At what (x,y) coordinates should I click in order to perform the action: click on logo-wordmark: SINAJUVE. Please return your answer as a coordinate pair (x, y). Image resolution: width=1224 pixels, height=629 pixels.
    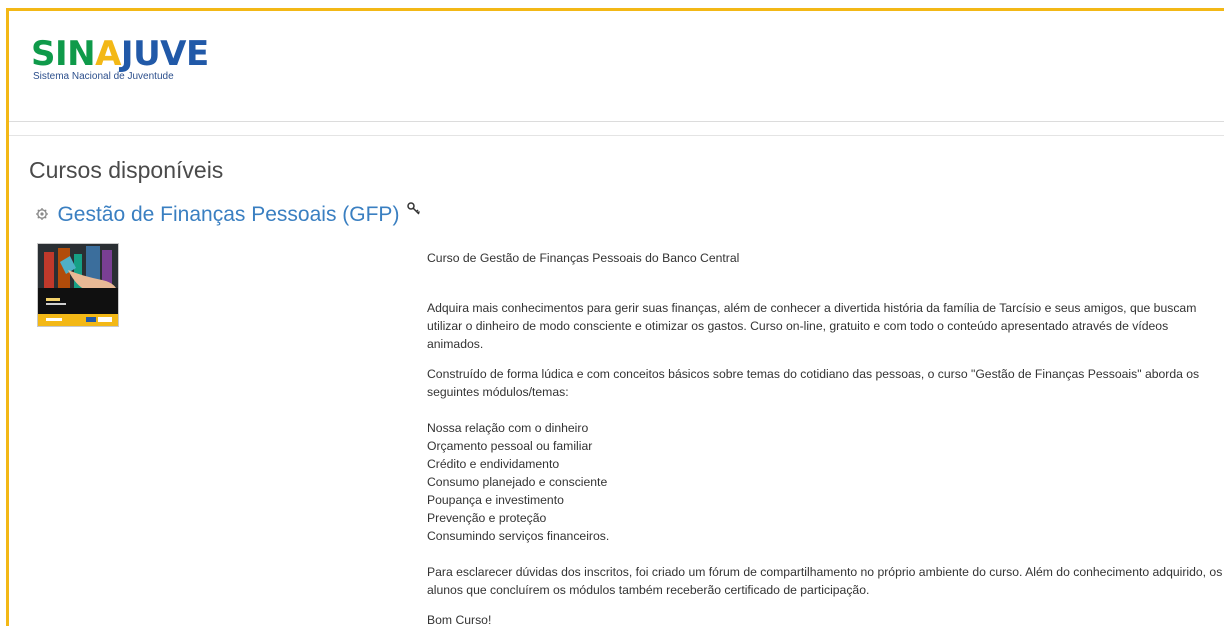
    Looking at the image, I should click on (120, 54).